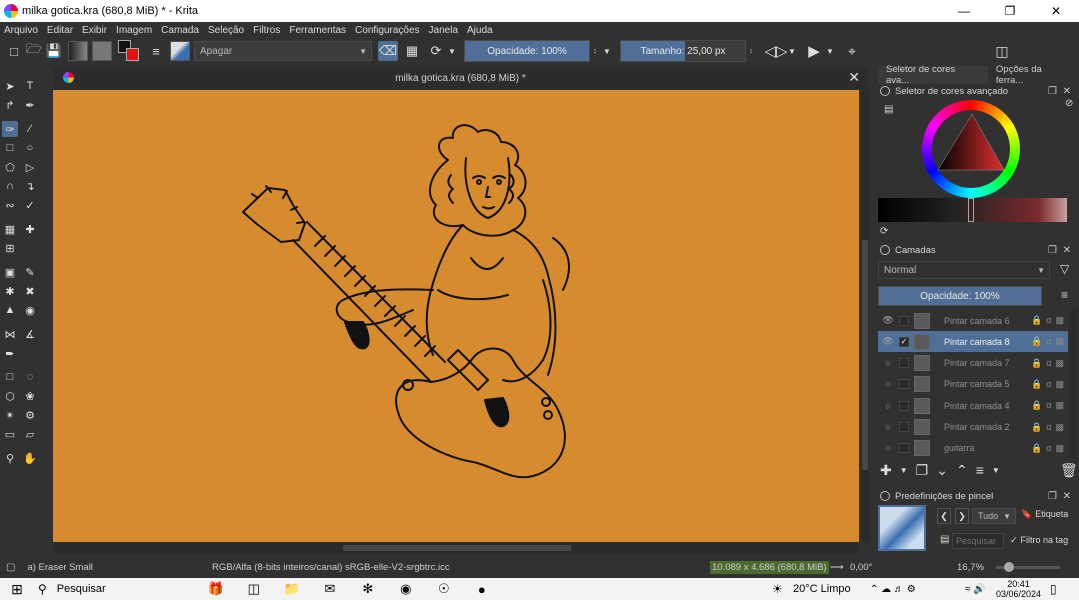  What do you see at coordinates (30, 105) in the screenshot?
I see `calligraphy-icon: ✒` at bounding box center [30, 105].